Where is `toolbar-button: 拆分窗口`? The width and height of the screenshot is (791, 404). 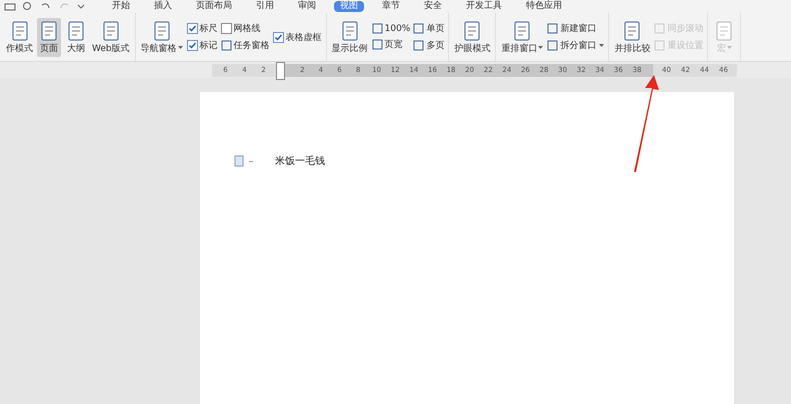 toolbar-button: 拆分窗口 is located at coordinates (575, 45).